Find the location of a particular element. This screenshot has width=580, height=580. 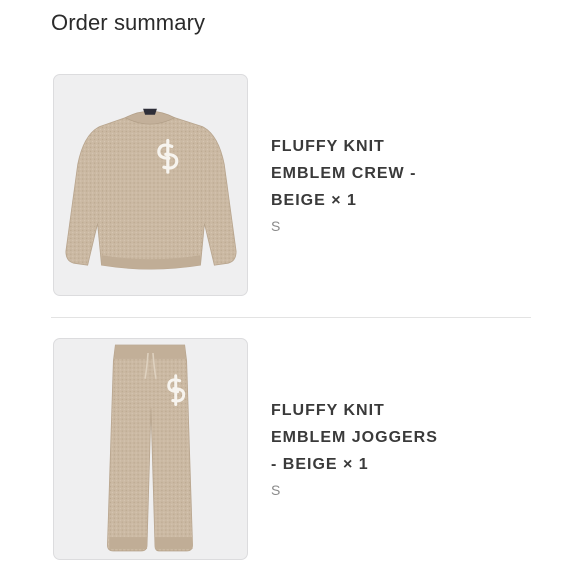

item-details: FLUFFY KNIT EMBLEM JOGGERS - BEIGE × 1 S is located at coordinates (371, 447).